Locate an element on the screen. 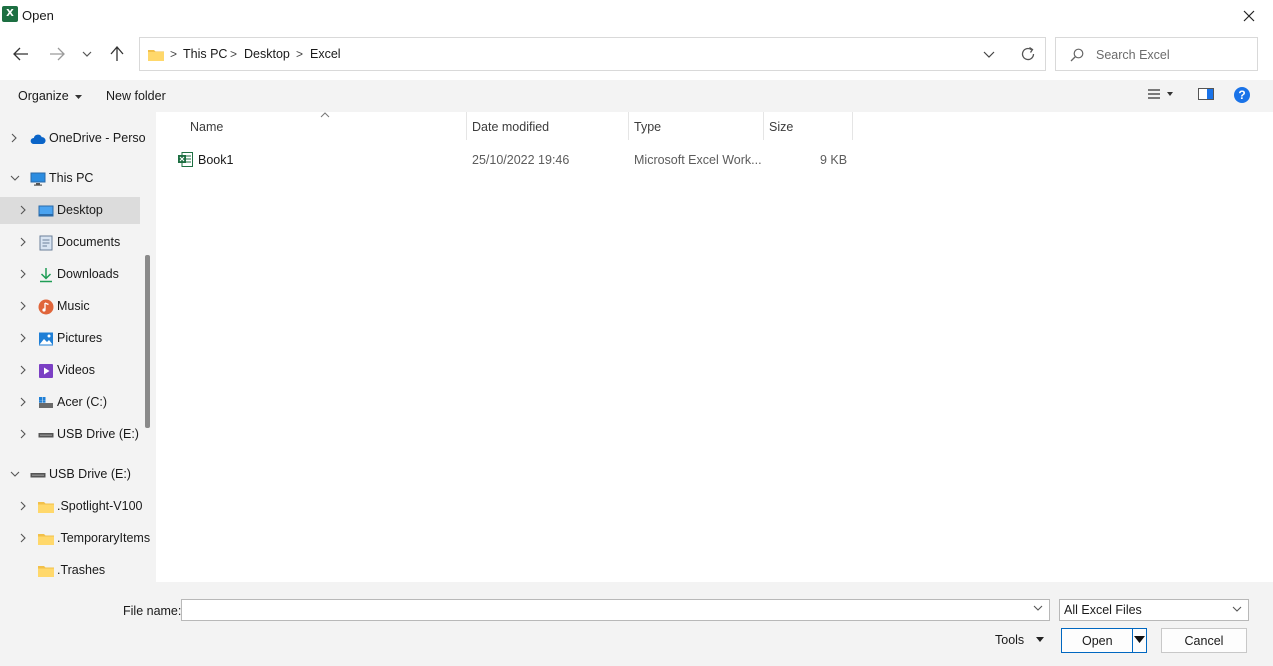  nav-item-label: Desktop is located at coordinates (80, 210).